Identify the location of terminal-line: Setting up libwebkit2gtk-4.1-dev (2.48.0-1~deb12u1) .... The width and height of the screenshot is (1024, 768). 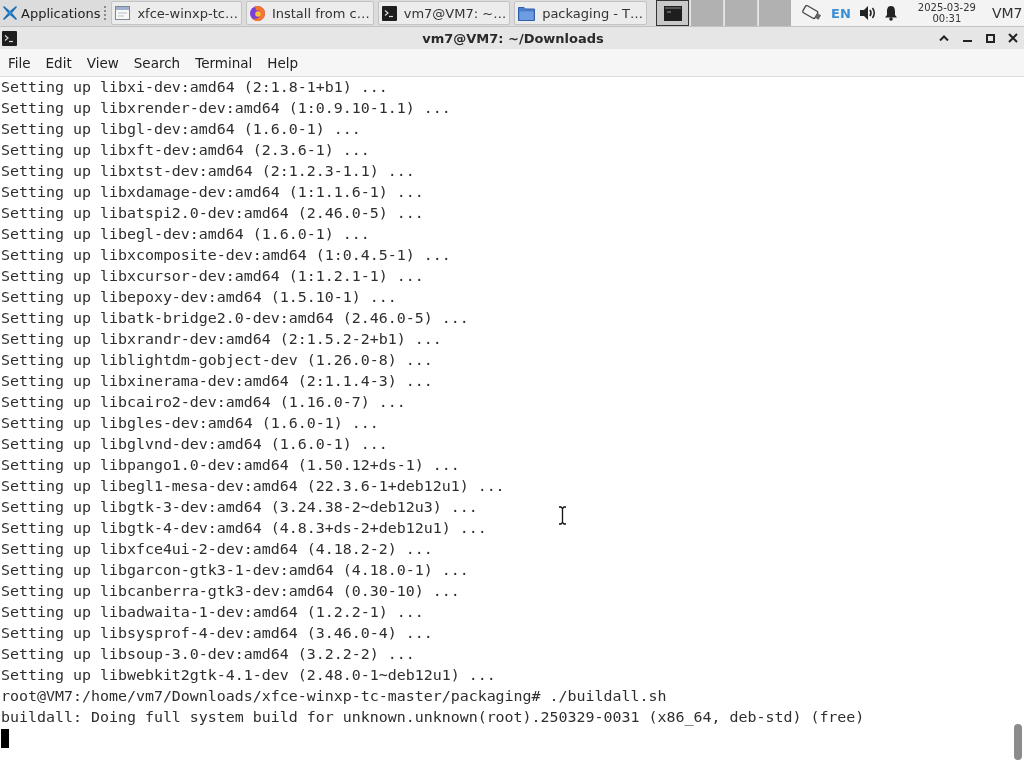
(248, 675).